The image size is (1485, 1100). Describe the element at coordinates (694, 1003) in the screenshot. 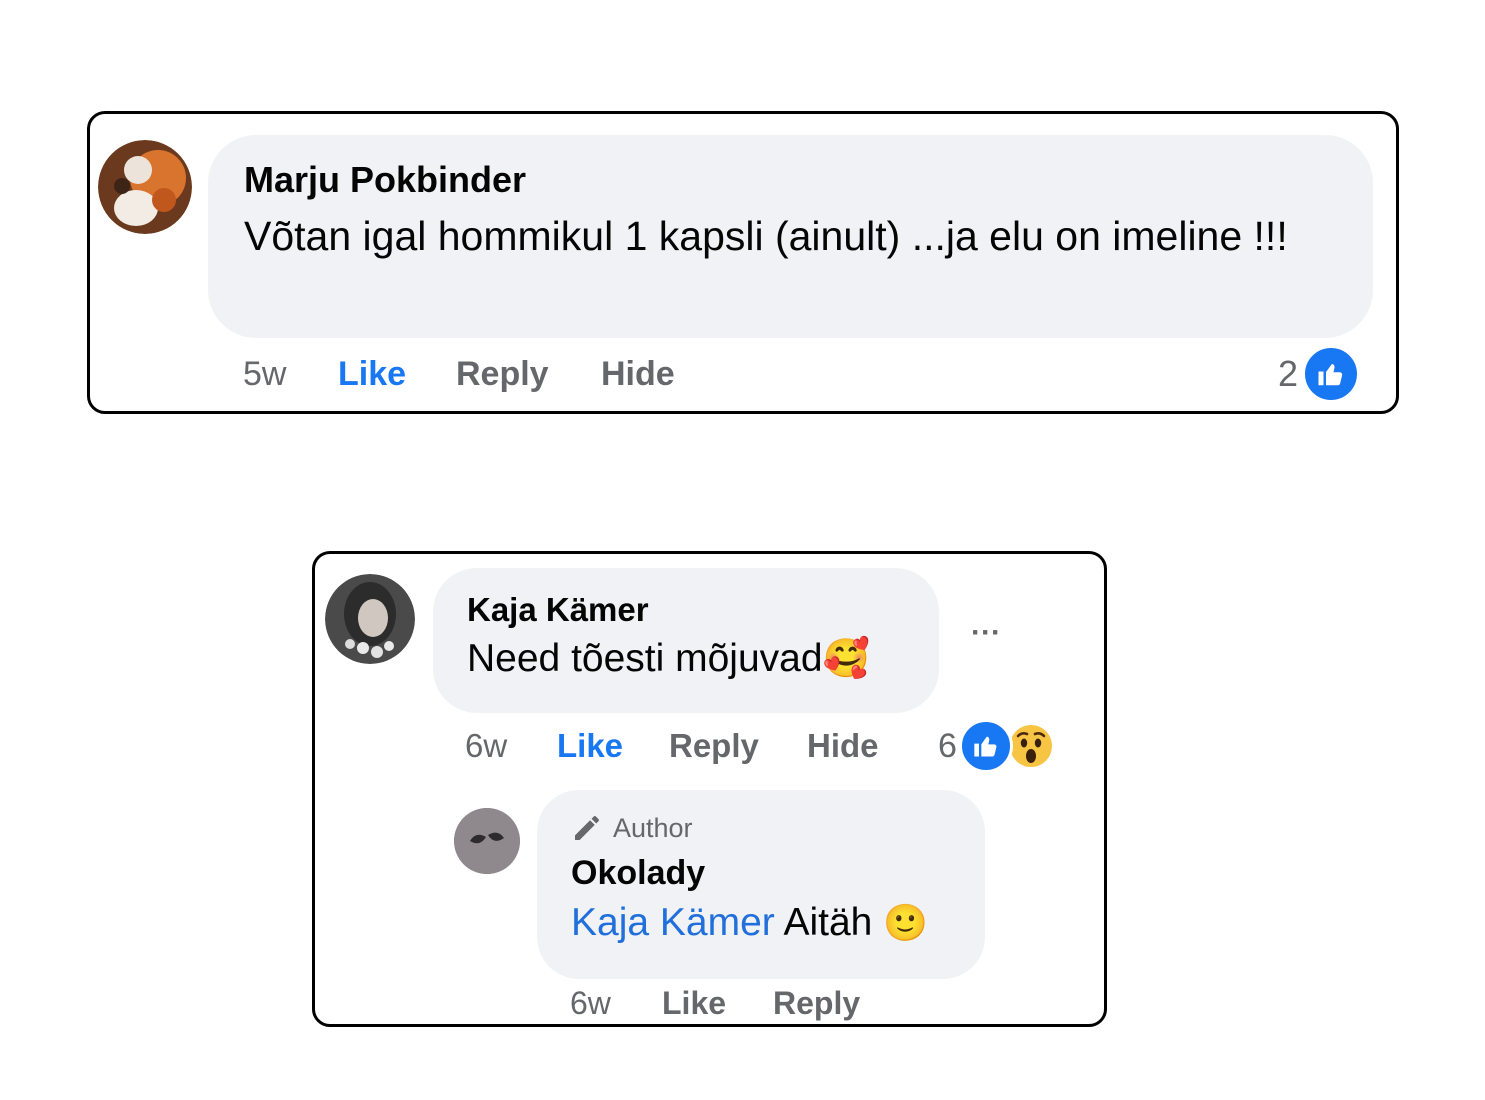

I see `reply-like-button: Like` at that location.